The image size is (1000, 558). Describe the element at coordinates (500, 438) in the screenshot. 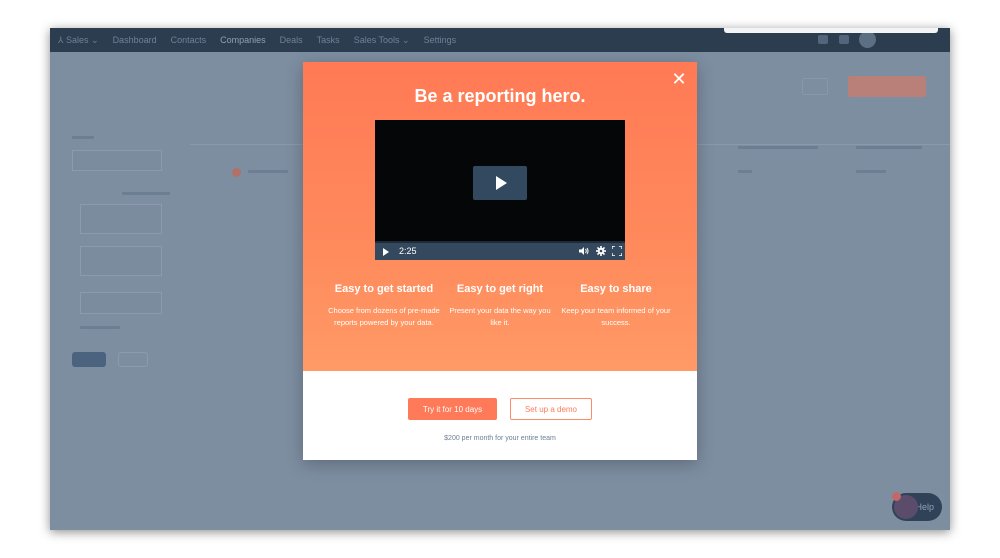

I see `price-note: $200 per month for your entire team` at that location.